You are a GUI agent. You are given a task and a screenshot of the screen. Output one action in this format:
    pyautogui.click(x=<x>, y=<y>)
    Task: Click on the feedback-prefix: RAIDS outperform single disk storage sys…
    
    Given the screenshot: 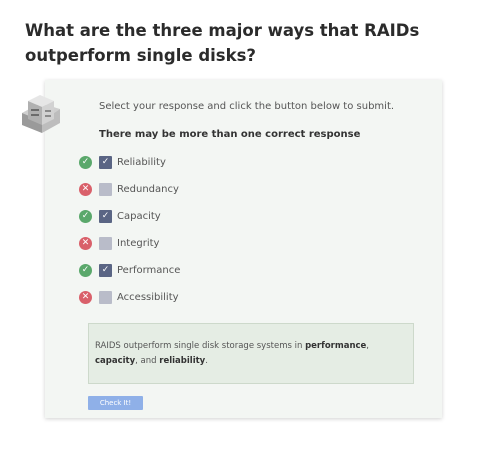 What is the action you would take?
    pyautogui.click(x=200, y=346)
    